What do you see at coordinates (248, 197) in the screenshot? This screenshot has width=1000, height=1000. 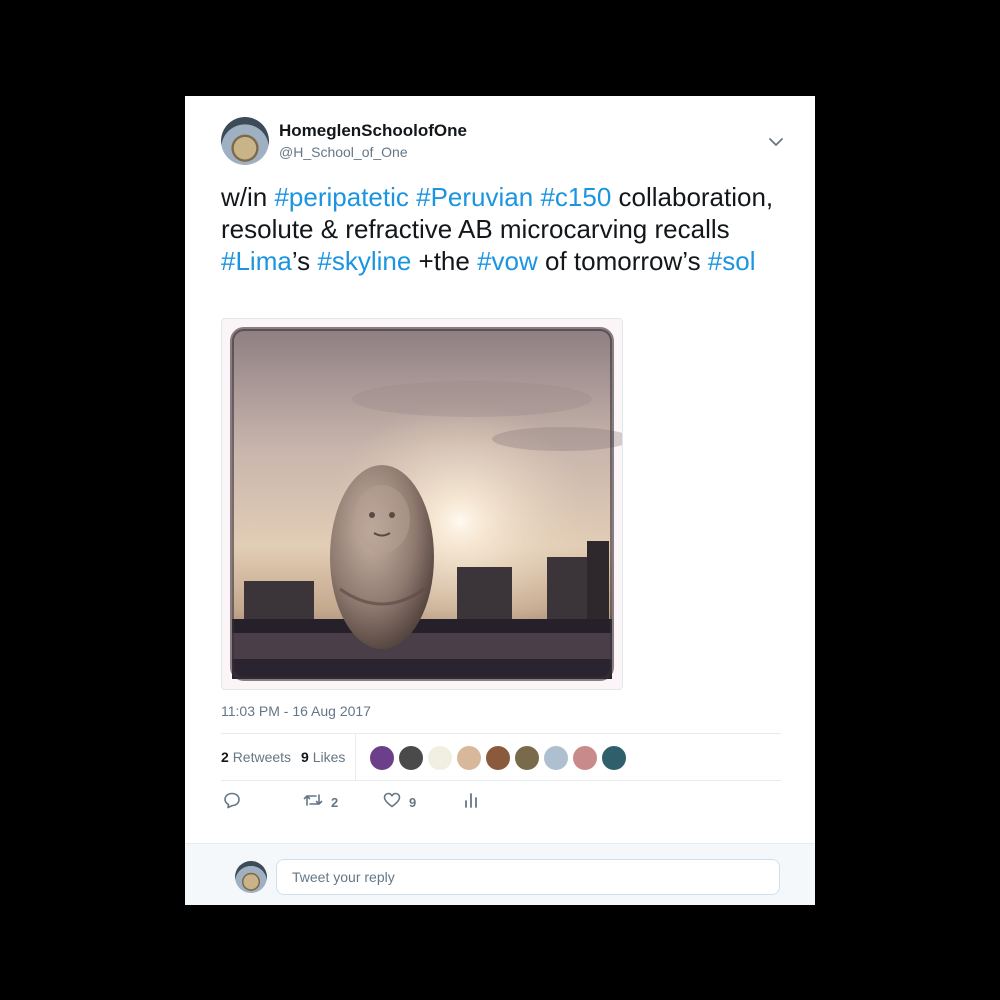 I see `tweet-text-segment: w/in` at bounding box center [248, 197].